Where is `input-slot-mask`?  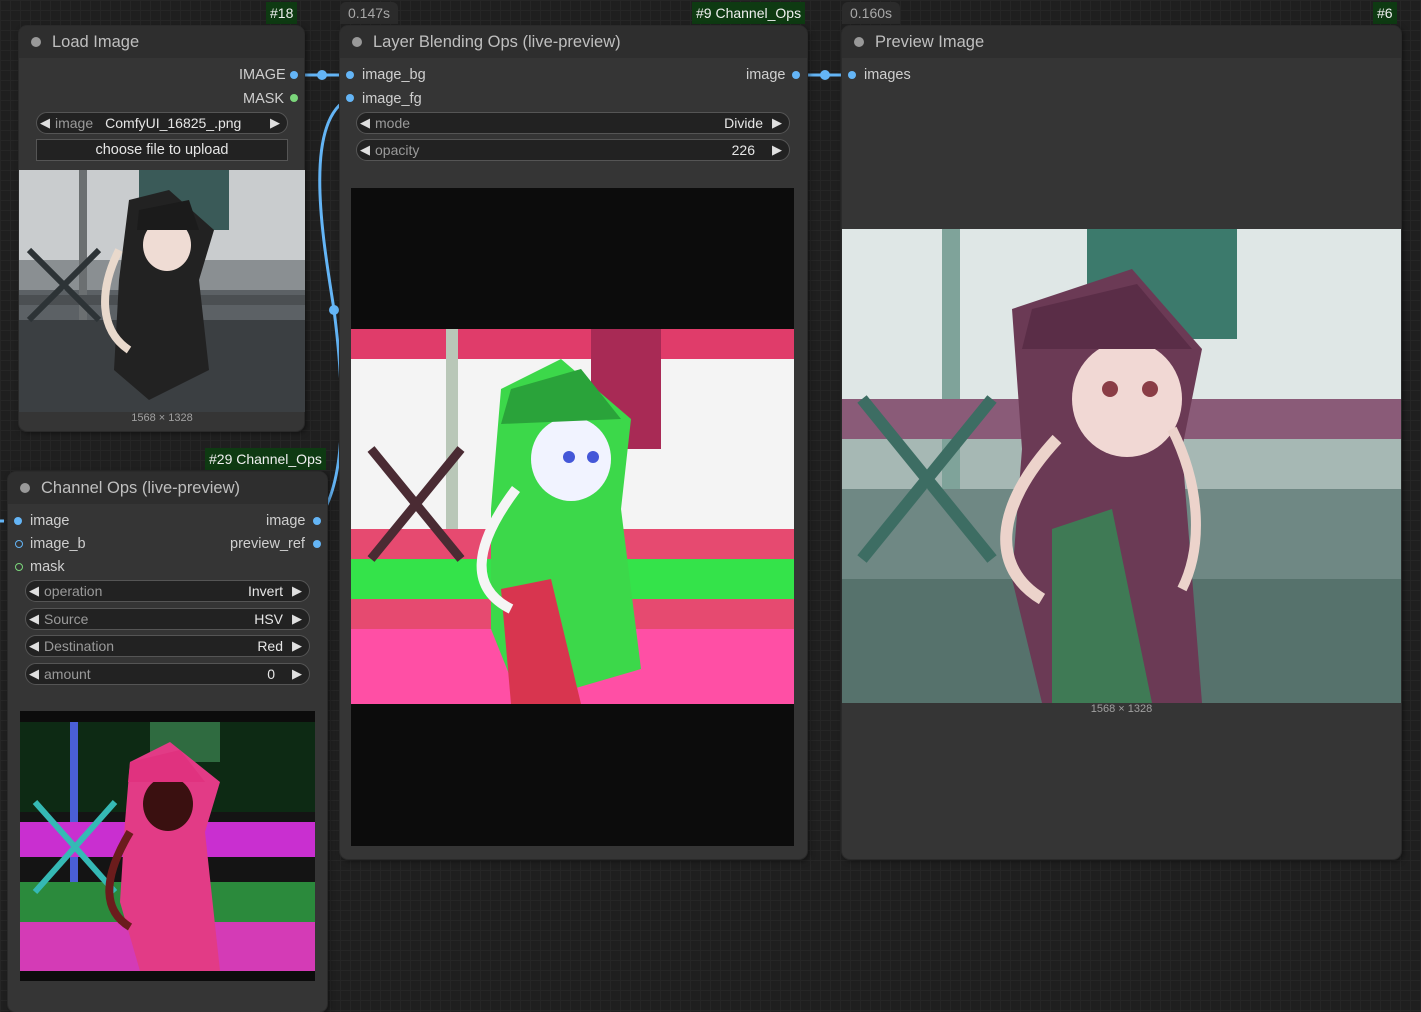
input-slot-mask is located at coordinates (19, 567).